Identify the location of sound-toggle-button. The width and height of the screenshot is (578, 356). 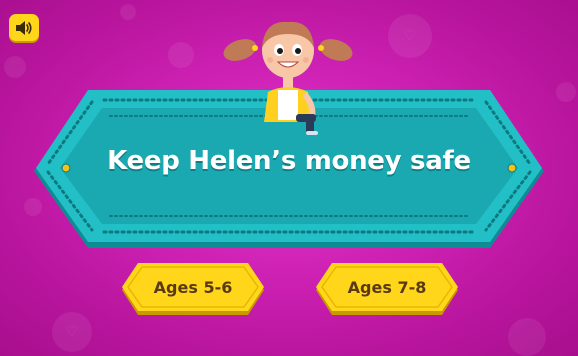
(24, 27).